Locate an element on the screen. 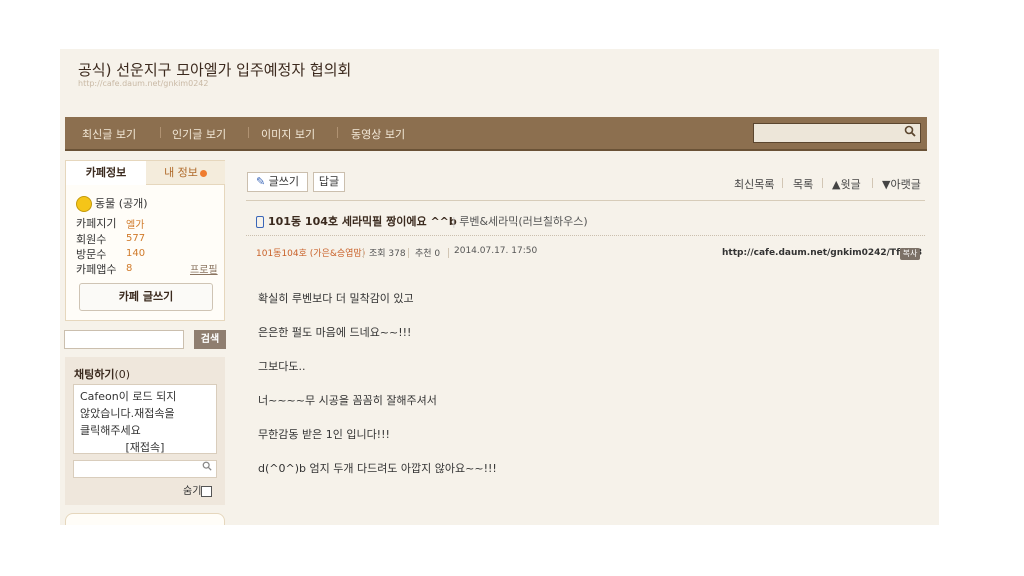 This screenshot has width=1024, height=576. post-date: 2014.07.17. 17:50 is located at coordinates (496, 251).